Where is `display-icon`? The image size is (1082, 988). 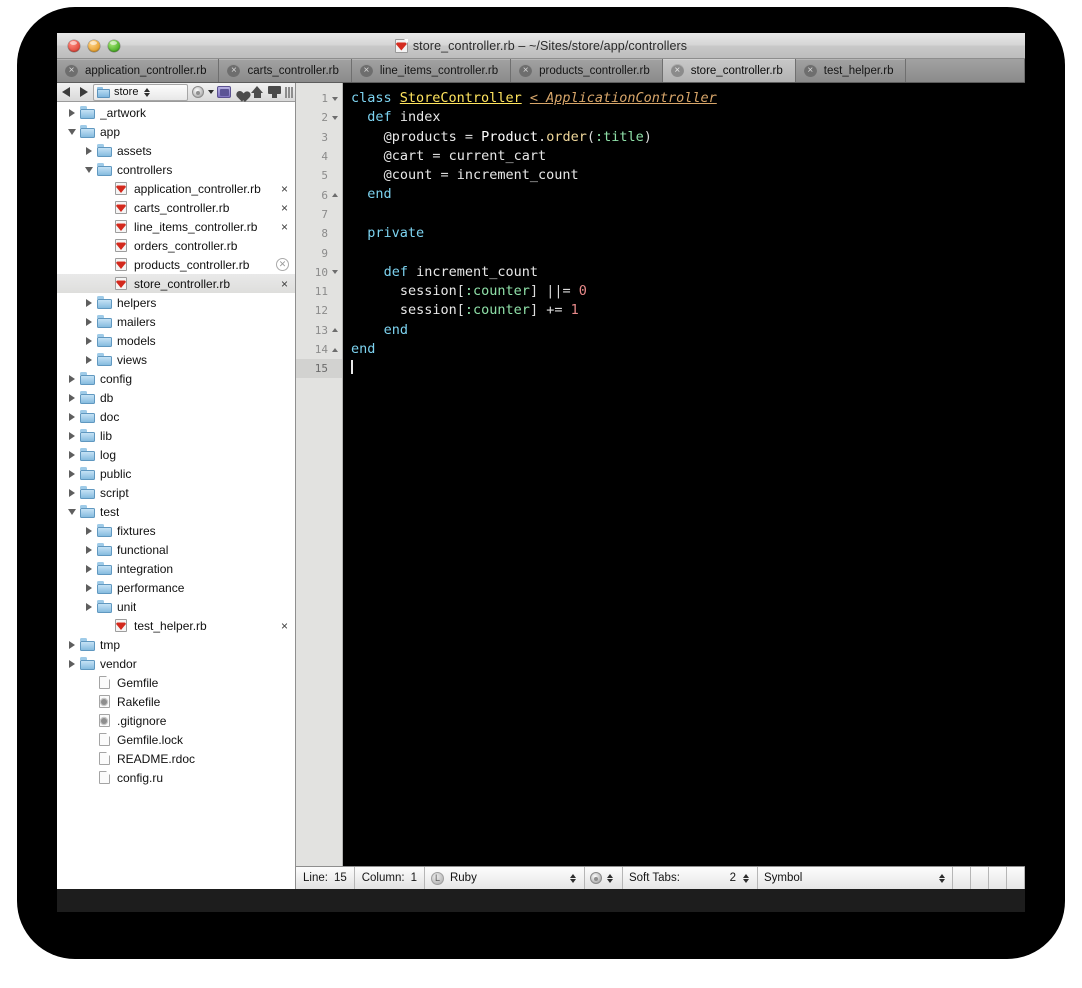 display-icon is located at coordinates (274, 92).